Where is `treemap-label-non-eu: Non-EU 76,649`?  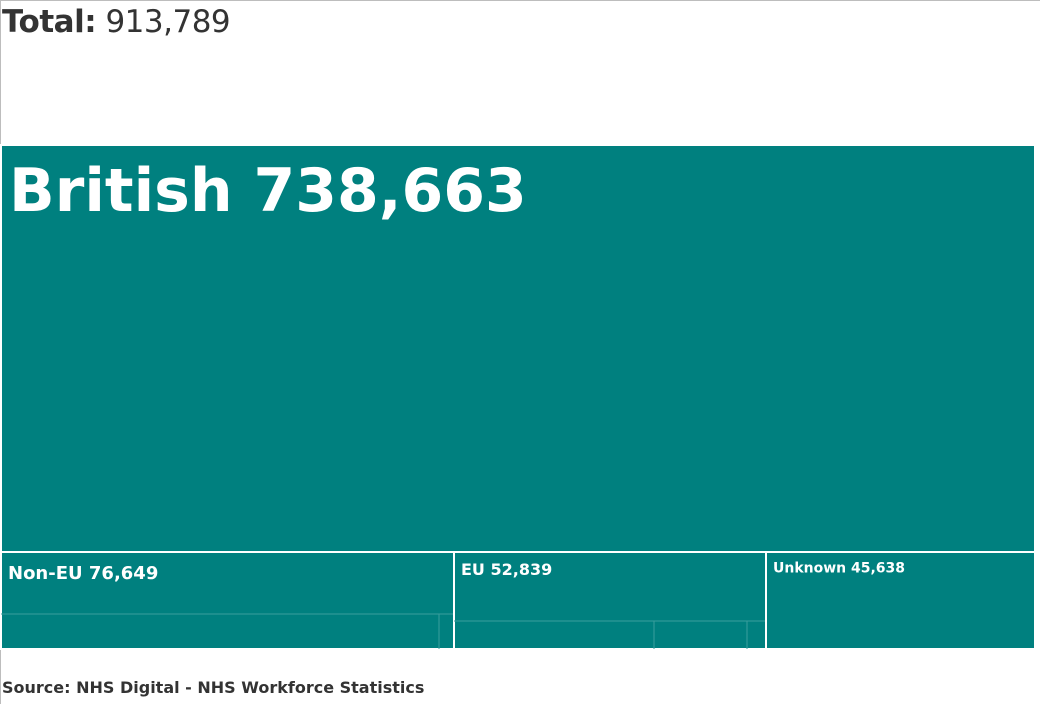
treemap-label-non-eu: Non-EU 76,649 is located at coordinates (83, 573).